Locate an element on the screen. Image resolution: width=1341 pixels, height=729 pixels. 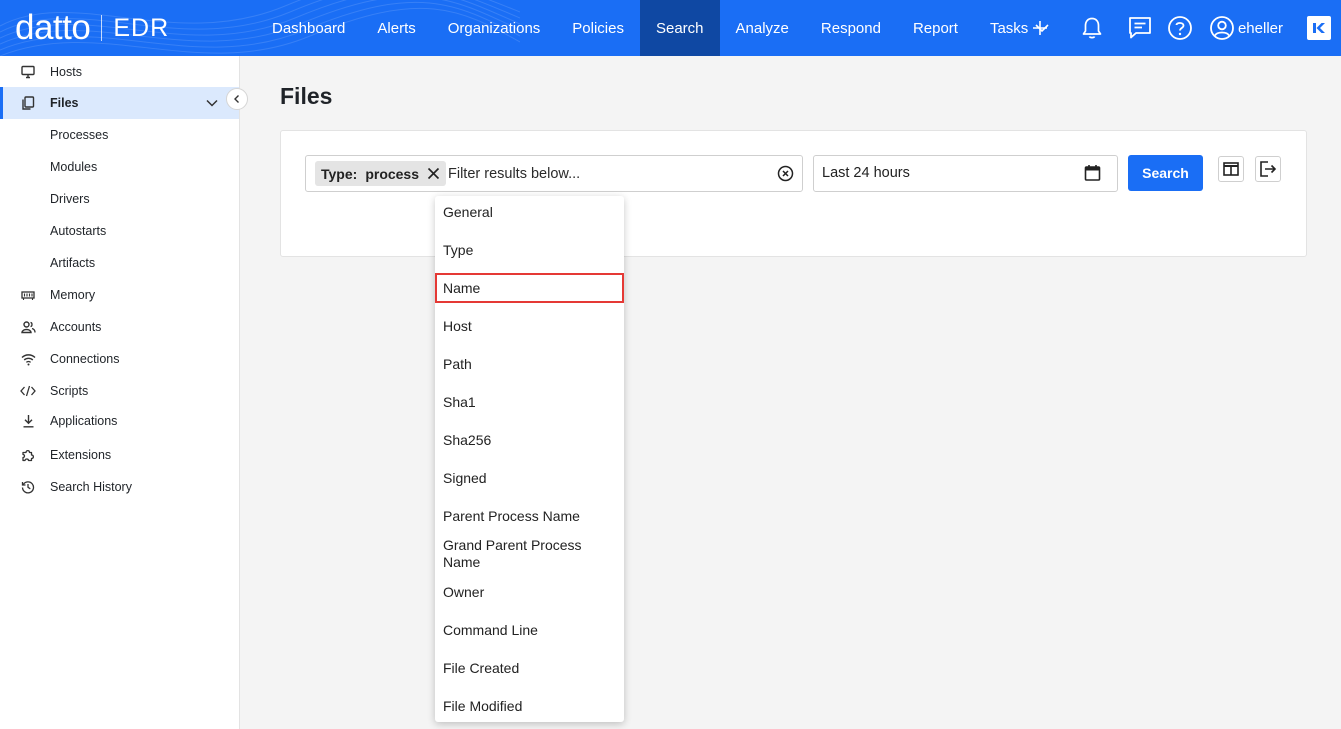
close-icon is located at coordinates (433, 173).